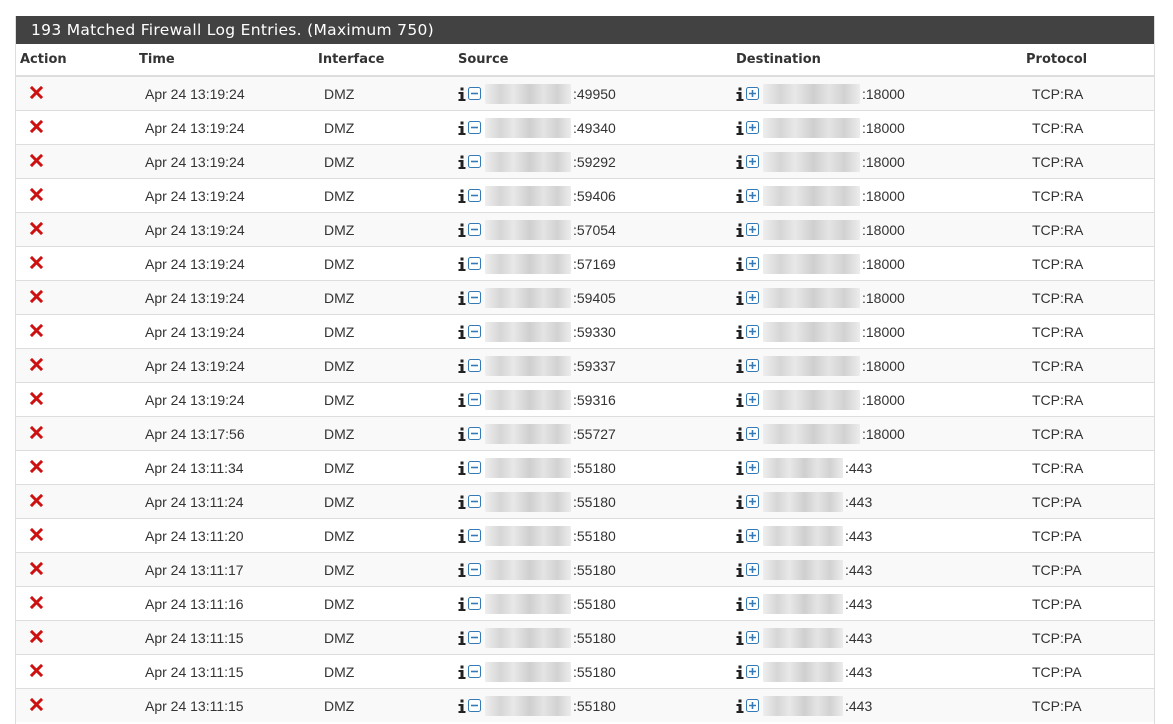 Image resolution: width=1173 pixels, height=724 pixels. I want to click on column-header-destination: Destination, so click(877, 60).